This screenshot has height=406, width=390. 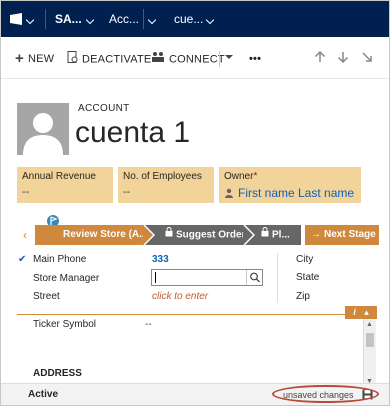 What do you see at coordinates (343, 59) in the screenshot?
I see `down-arrow-icon` at bounding box center [343, 59].